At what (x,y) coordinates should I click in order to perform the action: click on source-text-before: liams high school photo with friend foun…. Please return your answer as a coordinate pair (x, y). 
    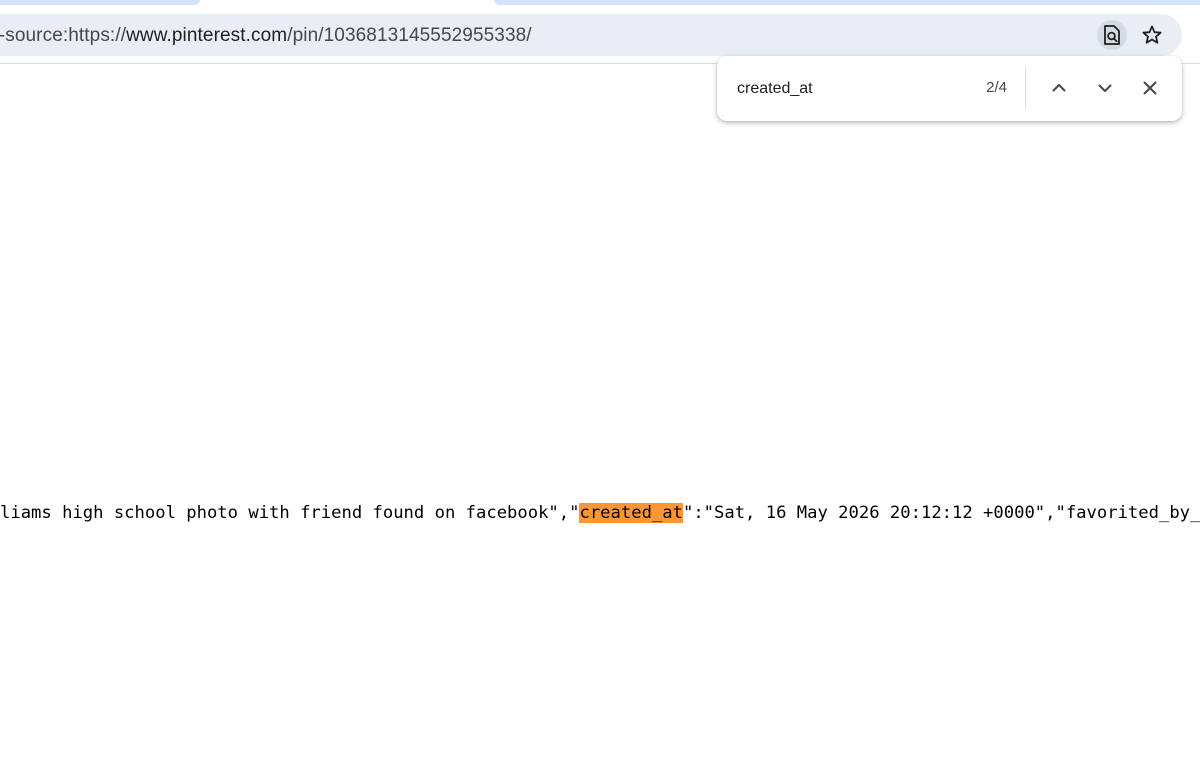
    Looking at the image, I should click on (290, 513).